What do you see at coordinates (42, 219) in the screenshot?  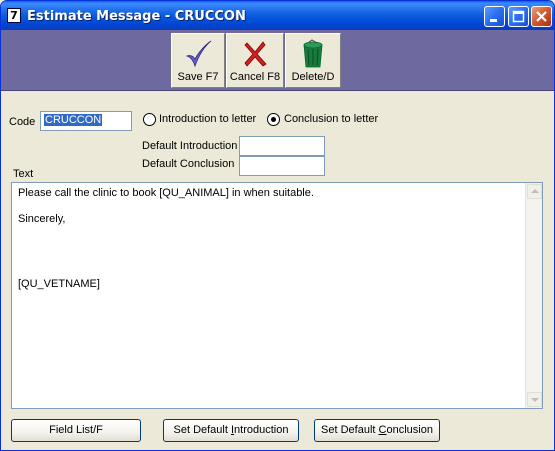 I see `text-line: Sincerely,` at bounding box center [42, 219].